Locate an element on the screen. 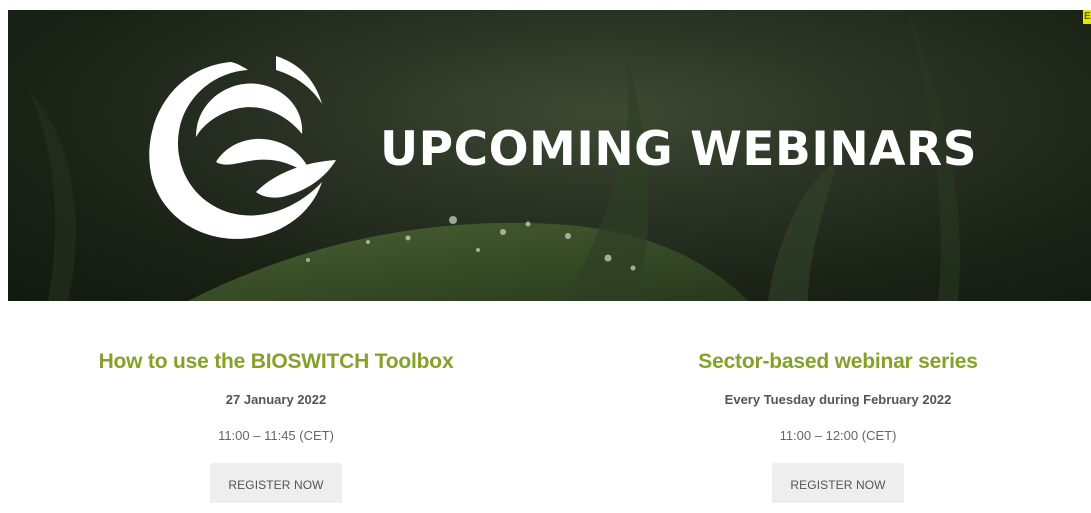 This screenshot has width=1091, height=513. corner-tag: E is located at coordinates (1087, 17).